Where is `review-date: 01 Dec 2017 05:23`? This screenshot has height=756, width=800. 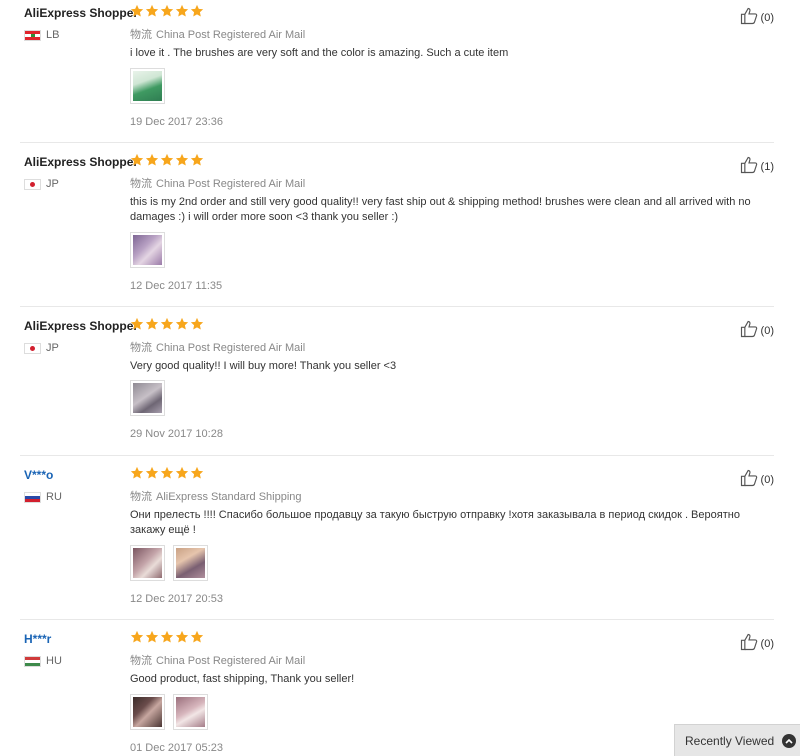 review-date: 01 Dec 2017 05:23 is located at coordinates (176, 748).